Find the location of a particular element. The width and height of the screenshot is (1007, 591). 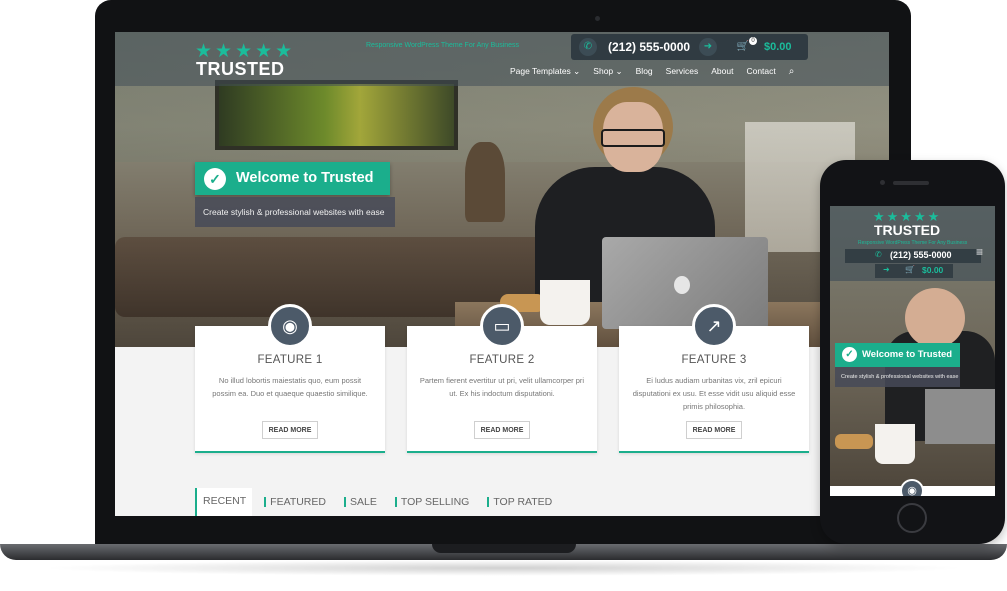

feature-title: FEATURE 2 is located at coordinates (502, 360).